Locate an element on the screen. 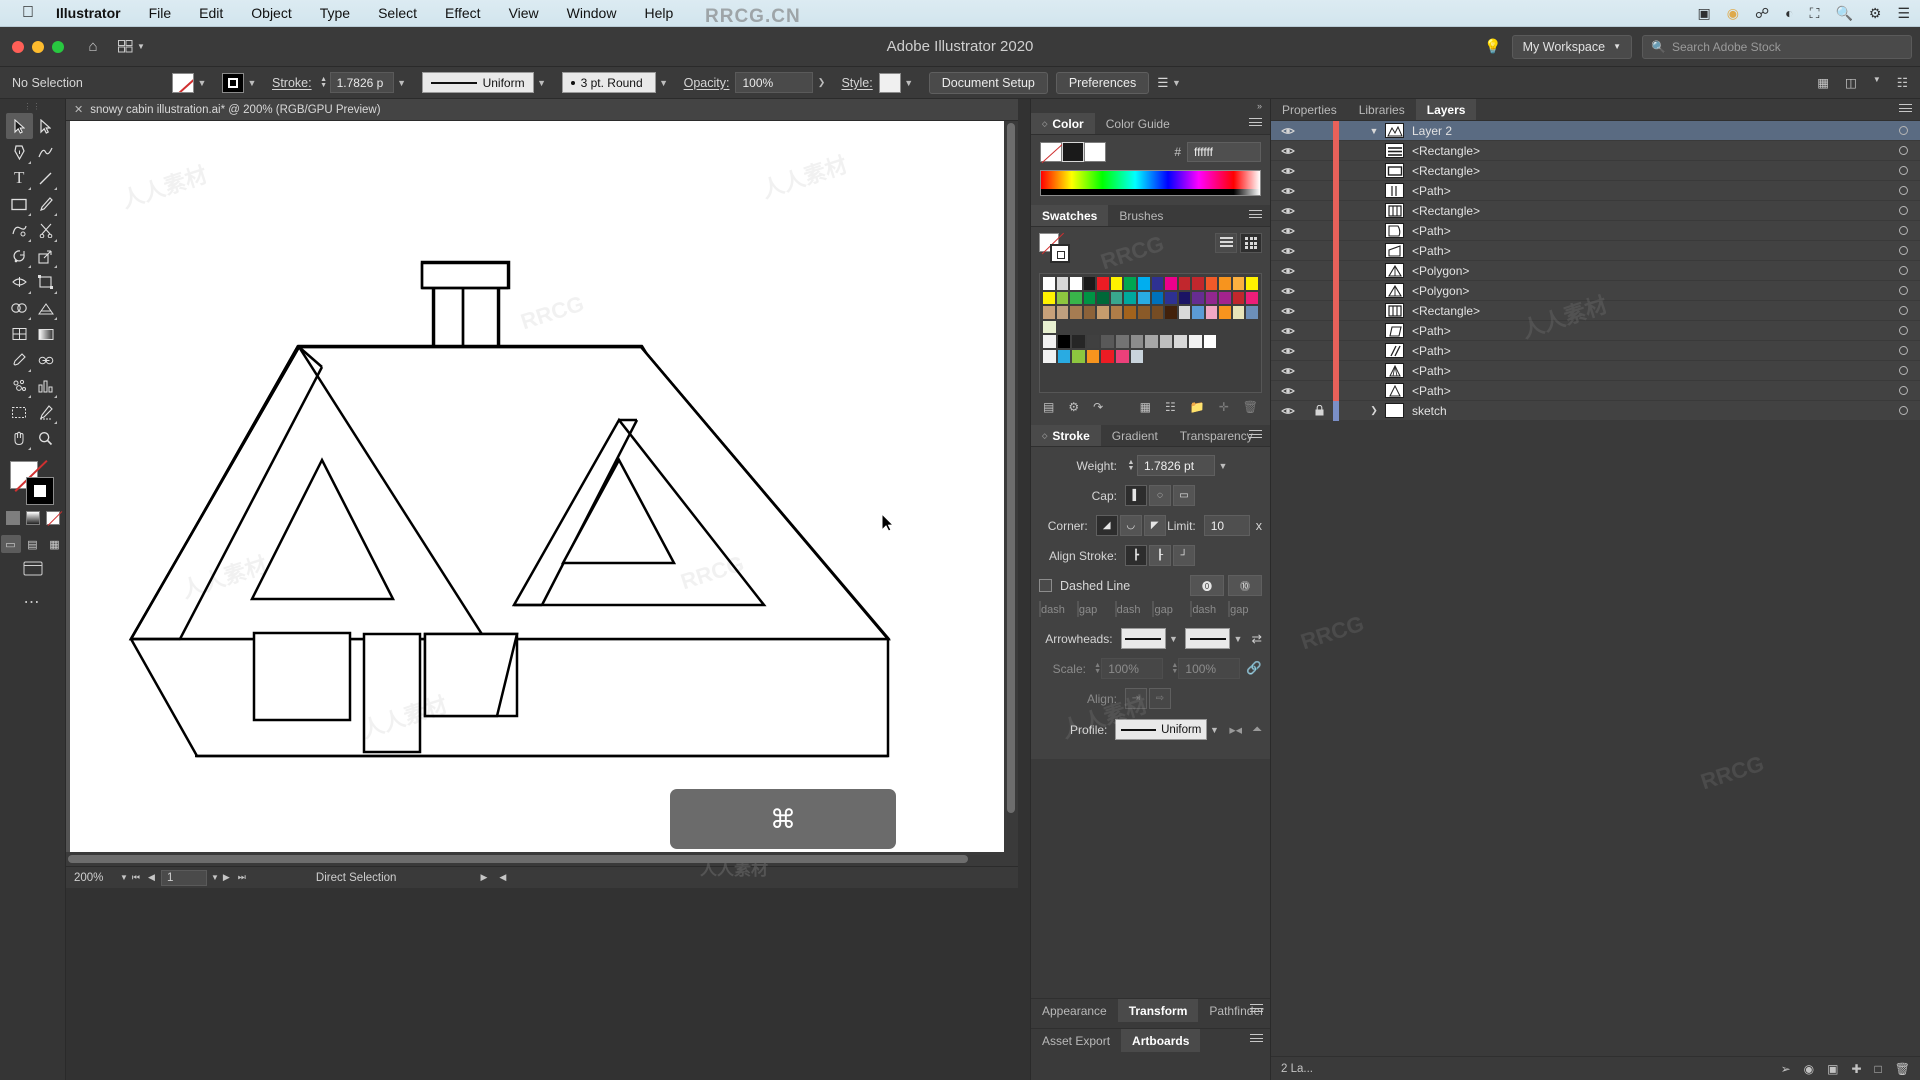  perspective-grid-tool is located at coordinates (46, 308).